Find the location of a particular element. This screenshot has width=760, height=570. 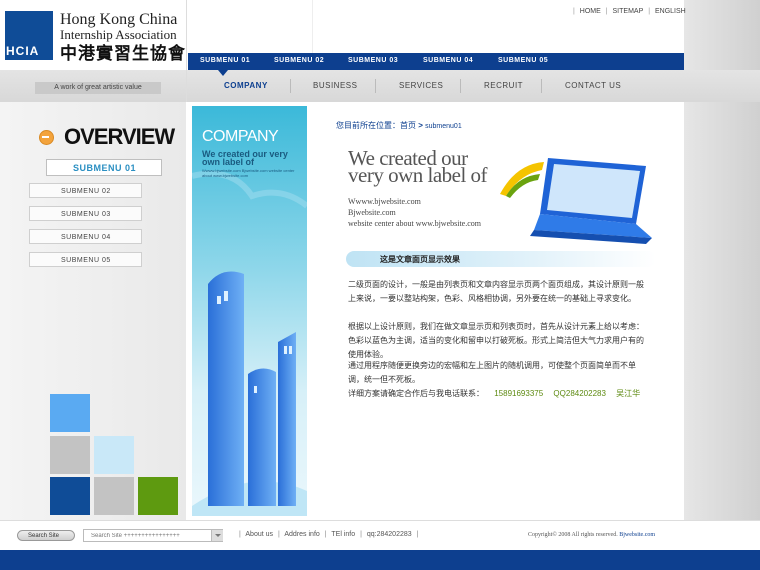

copyright-text: Copyright© 2008 All rights reserved. is located at coordinates (573, 535).